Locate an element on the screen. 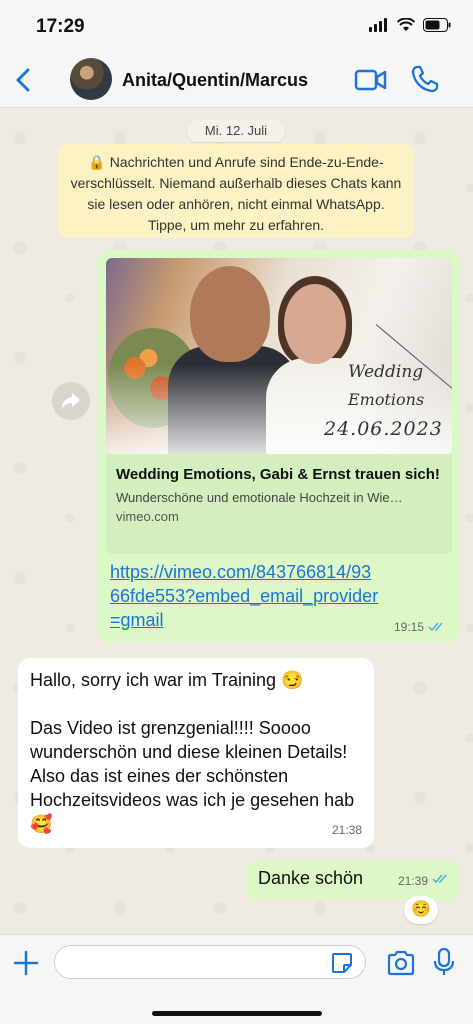 This screenshot has width=473, height=1024. status-time: 17:29 is located at coordinates (60, 26).